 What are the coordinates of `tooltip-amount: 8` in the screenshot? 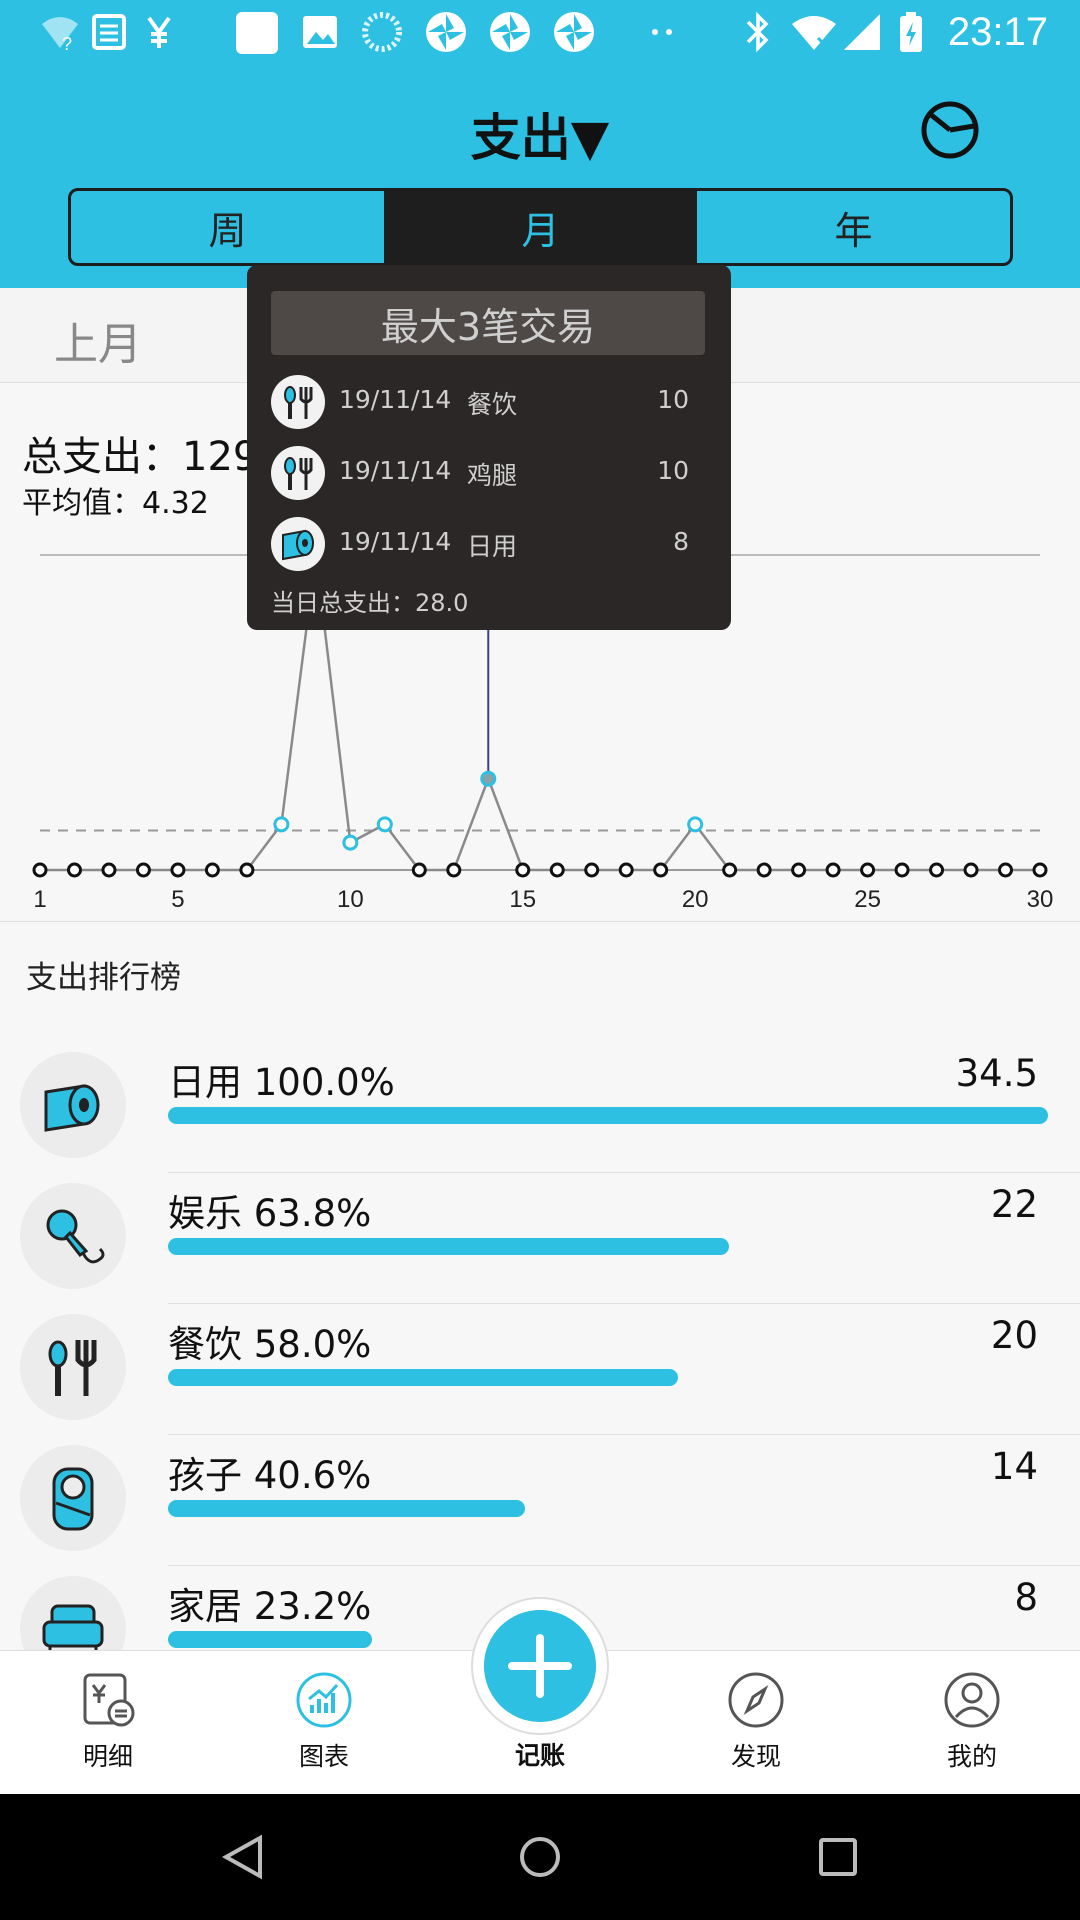 It's located at (681, 541).